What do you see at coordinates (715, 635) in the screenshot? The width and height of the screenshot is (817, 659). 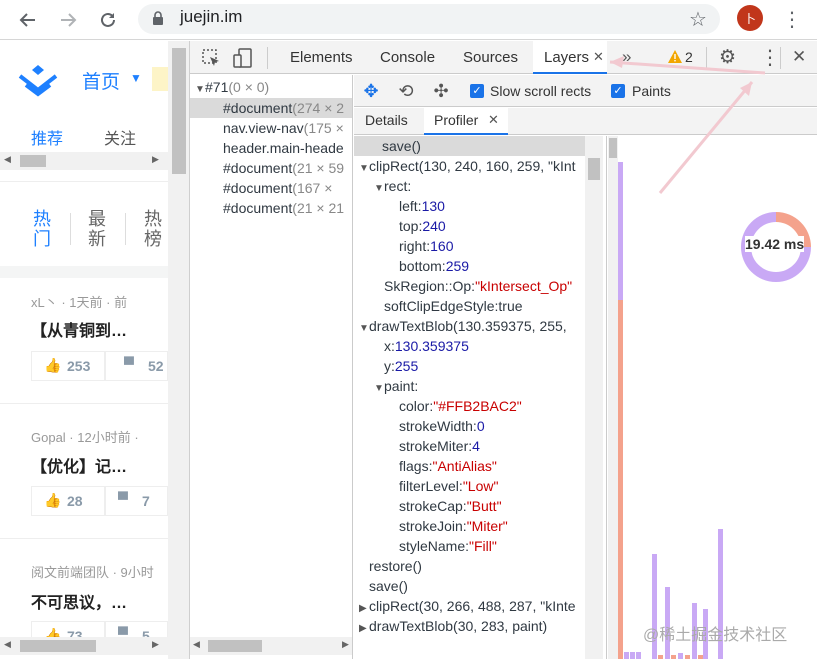 I see `watermark: @稀土掘金技术社区` at bounding box center [715, 635].